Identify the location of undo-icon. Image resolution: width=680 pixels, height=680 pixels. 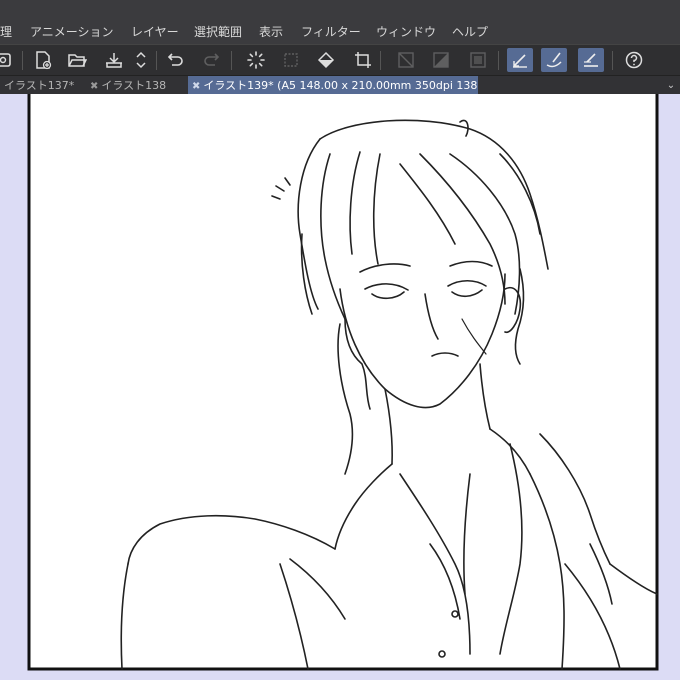
(175, 59).